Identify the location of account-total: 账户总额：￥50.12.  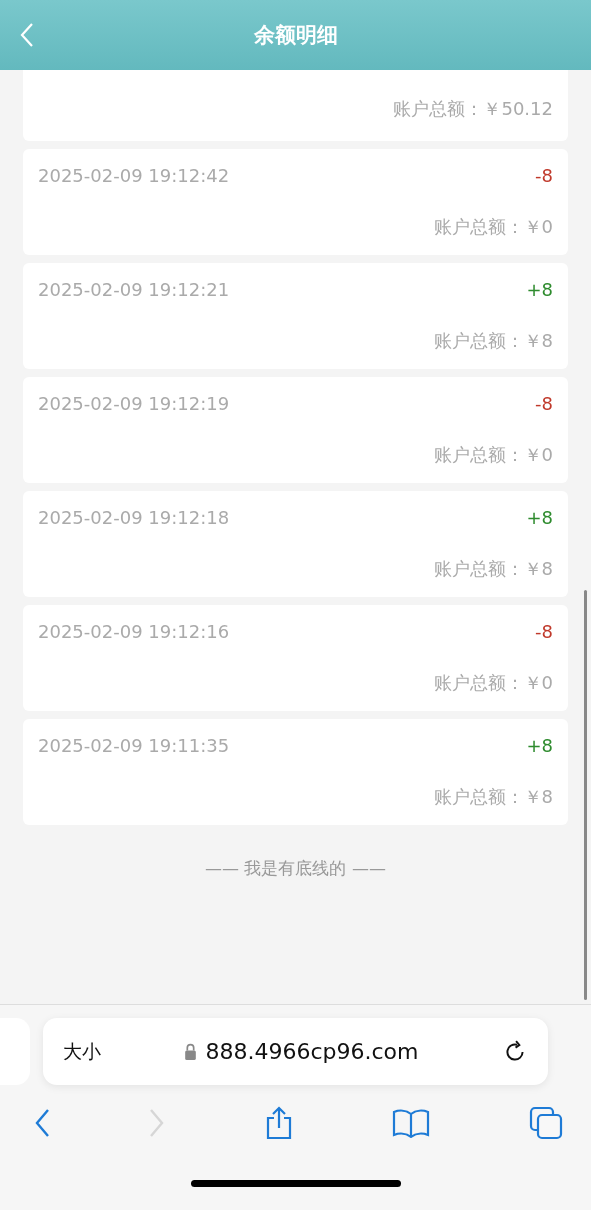
(473, 108).